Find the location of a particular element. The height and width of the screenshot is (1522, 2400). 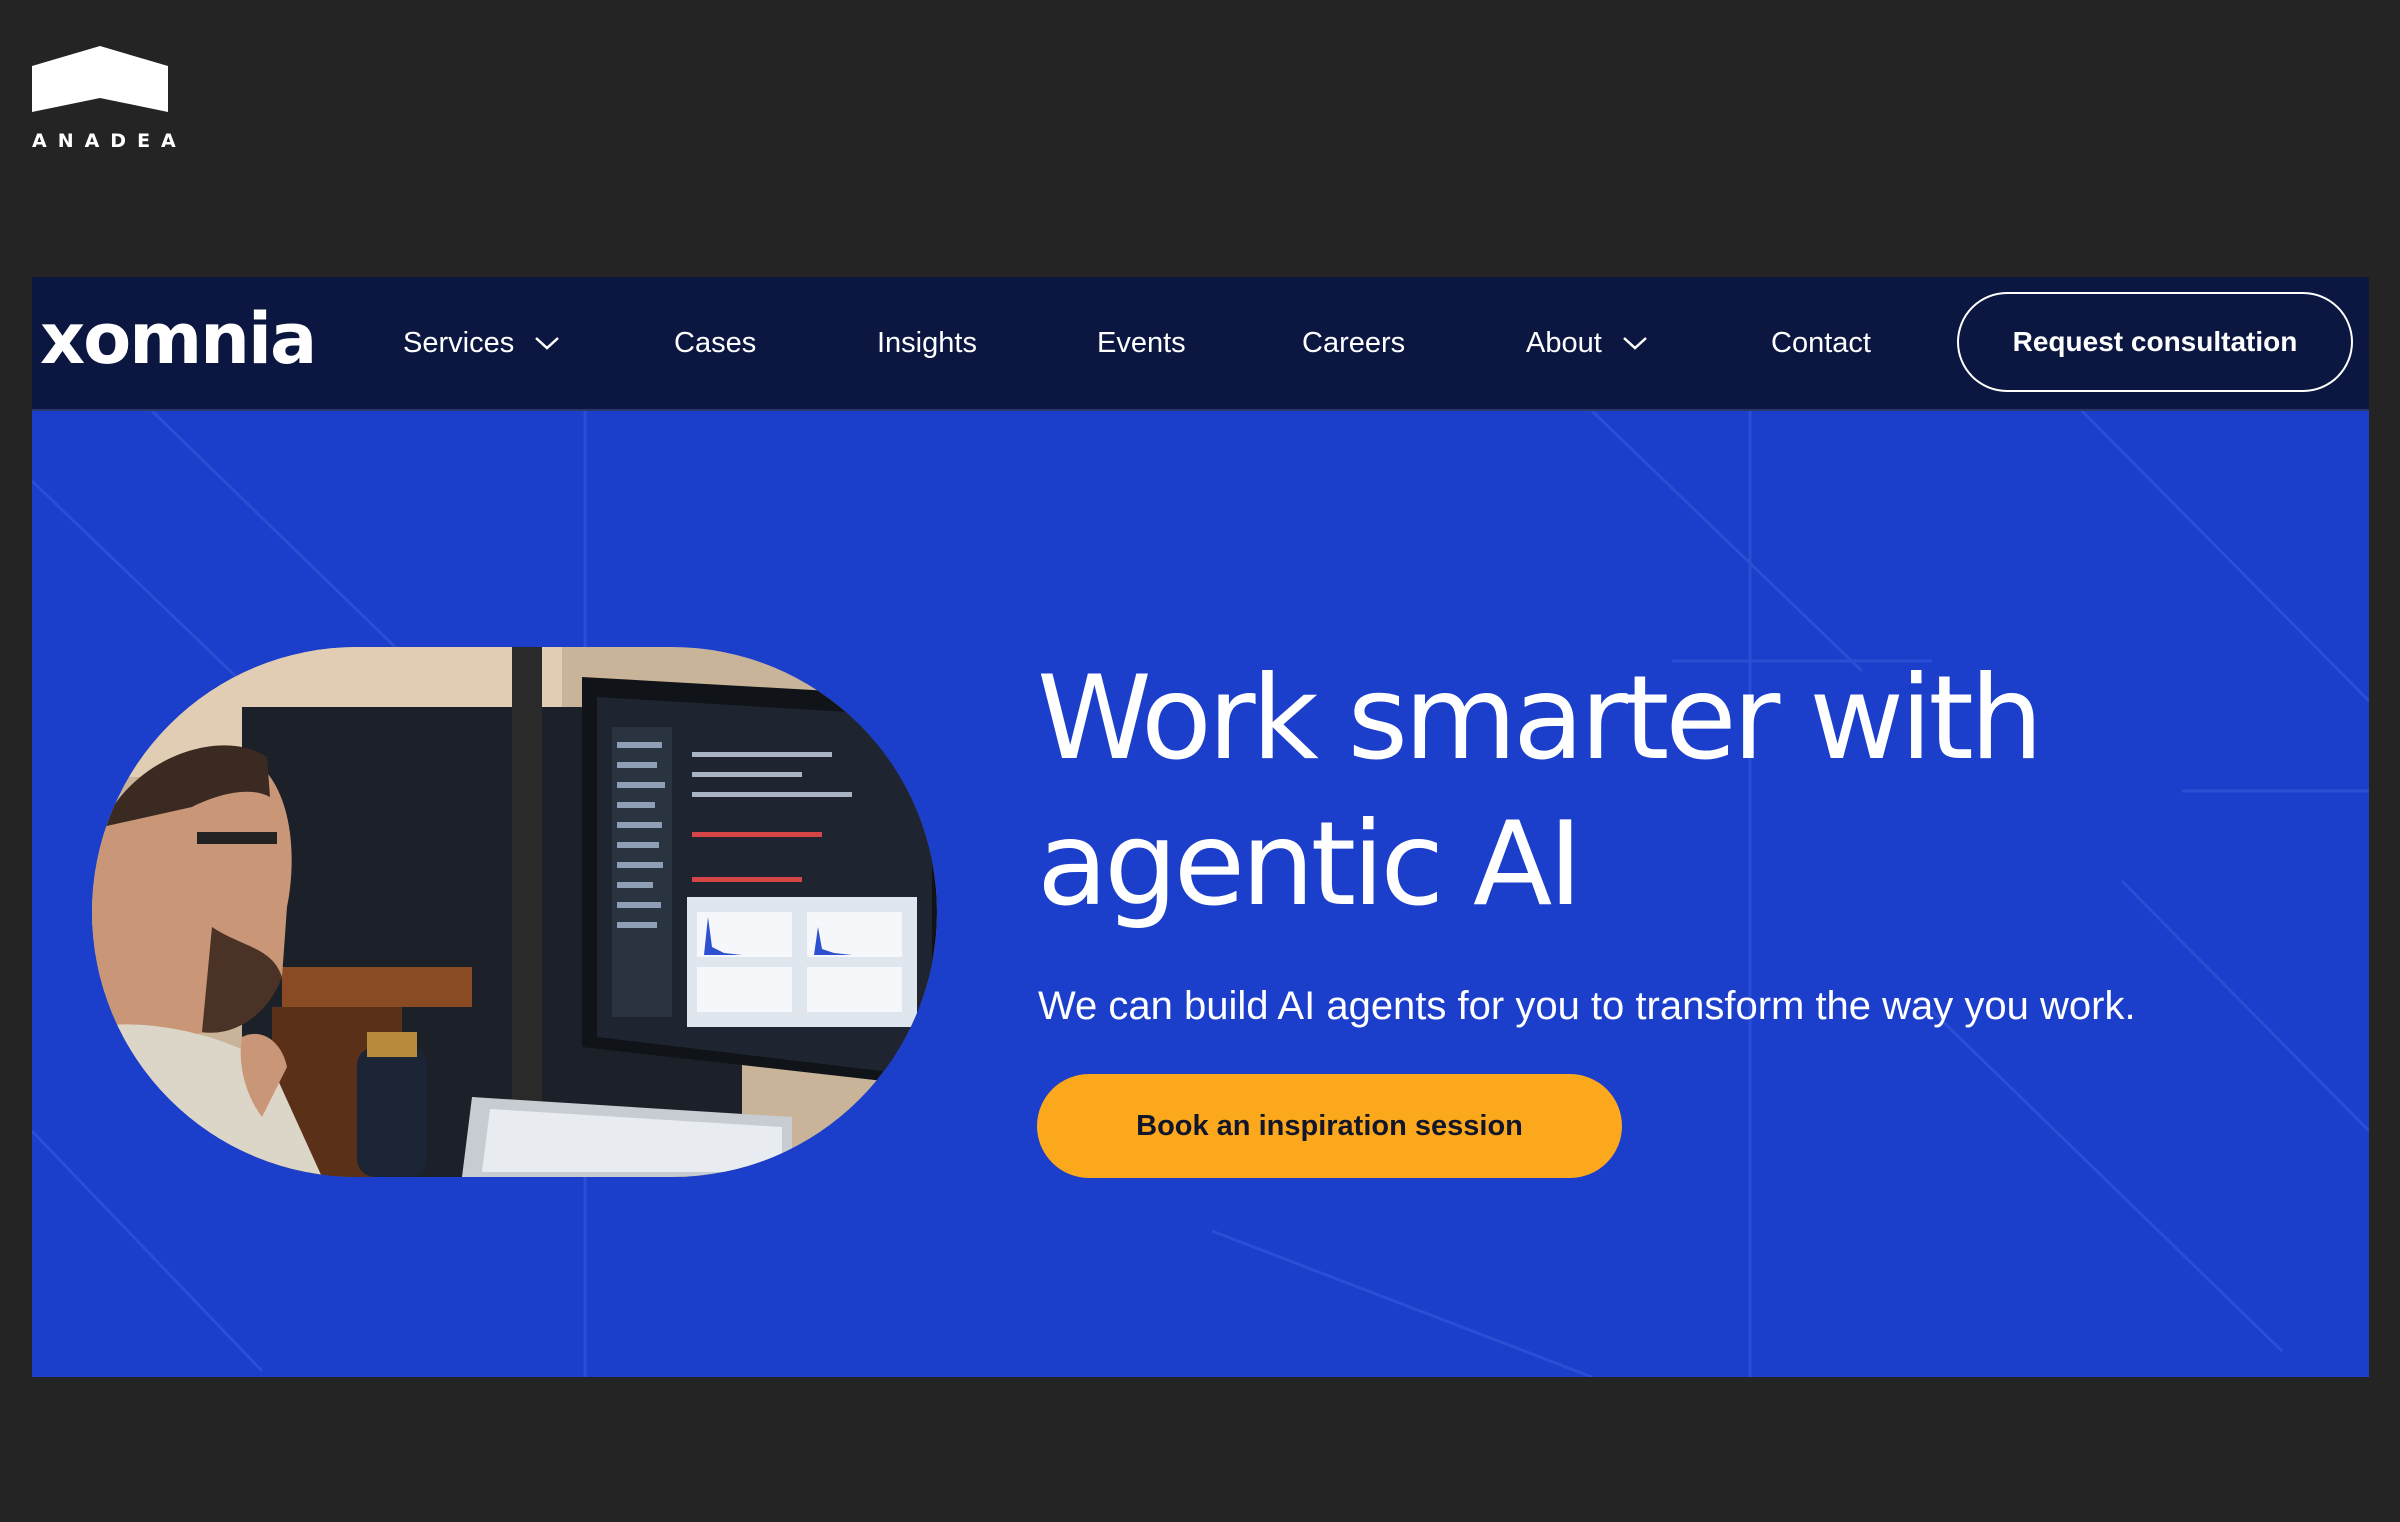

nav-cases-label: Cases is located at coordinates (715, 342).